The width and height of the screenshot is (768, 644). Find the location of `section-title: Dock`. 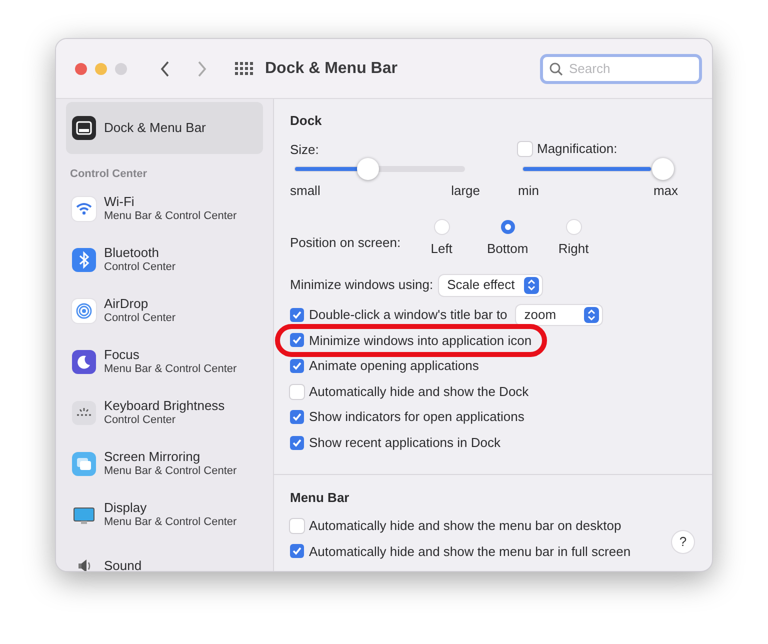

section-title: Dock is located at coordinates (306, 121).